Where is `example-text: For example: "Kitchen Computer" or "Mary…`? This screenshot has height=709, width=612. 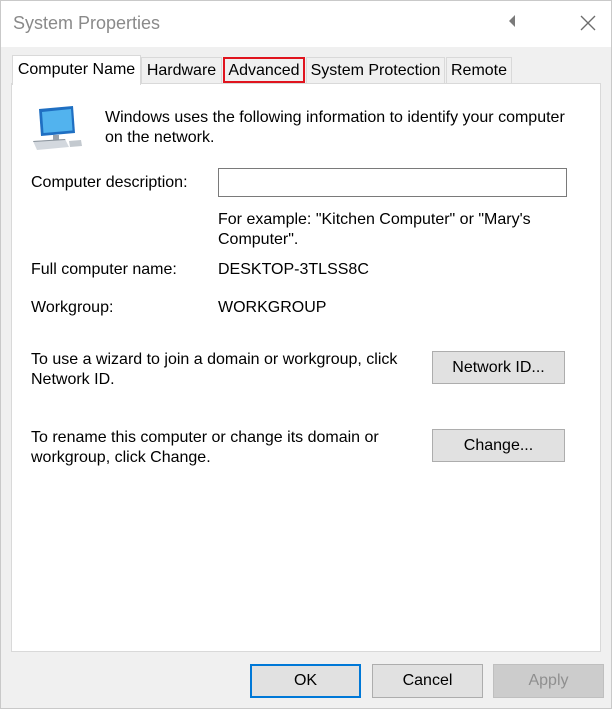 example-text: For example: "Kitchen Computer" or "Mary… is located at coordinates (374, 229).